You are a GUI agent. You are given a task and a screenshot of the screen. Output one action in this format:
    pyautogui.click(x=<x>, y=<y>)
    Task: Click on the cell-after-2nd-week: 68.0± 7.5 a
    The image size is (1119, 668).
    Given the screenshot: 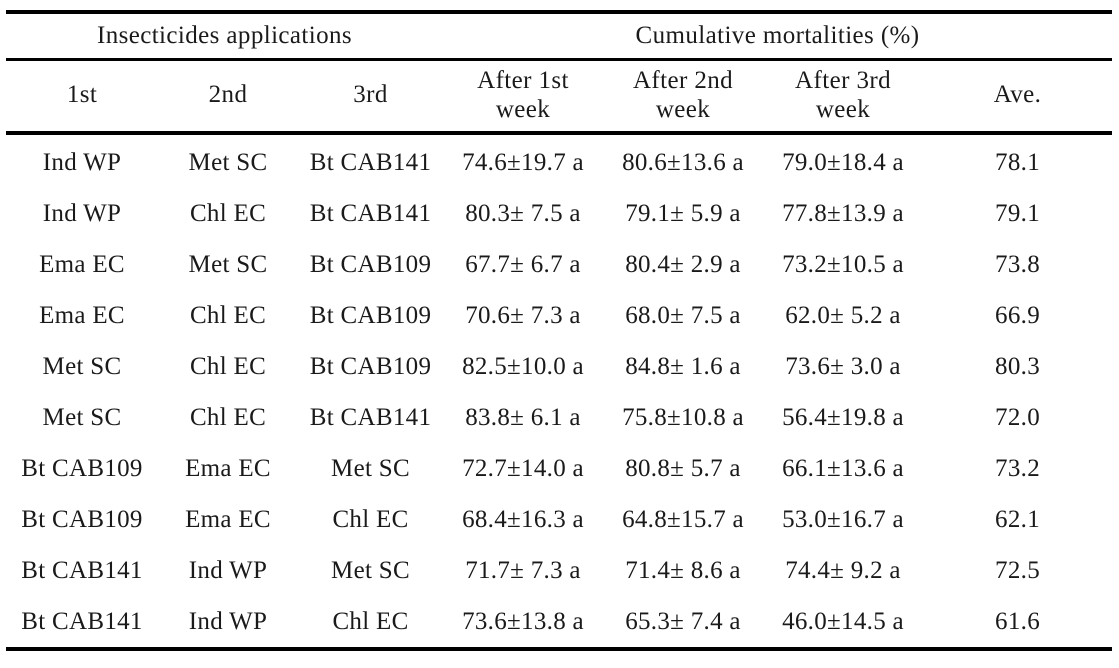 What is the action you would take?
    pyautogui.click(x=683, y=315)
    